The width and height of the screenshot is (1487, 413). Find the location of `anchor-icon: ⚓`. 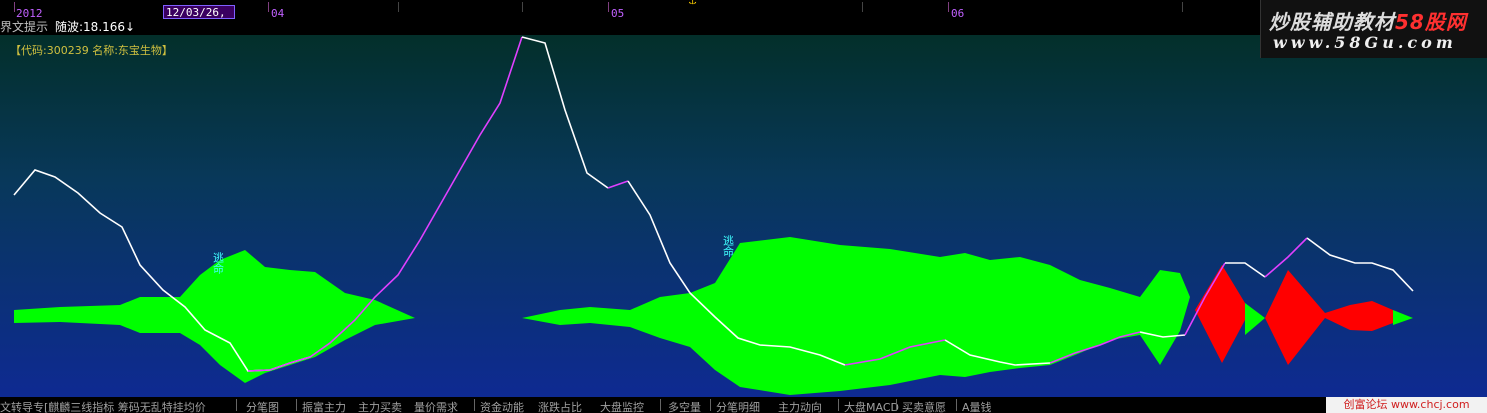

anchor-icon: ⚓ is located at coordinates (692, 3).